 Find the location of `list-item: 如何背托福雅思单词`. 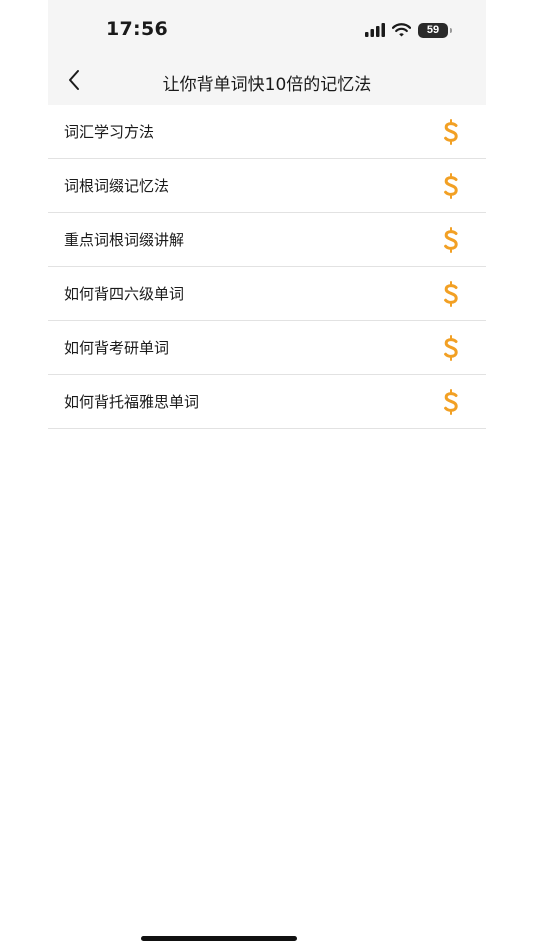

list-item: 如何背托福雅思单词 is located at coordinates (267, 402).